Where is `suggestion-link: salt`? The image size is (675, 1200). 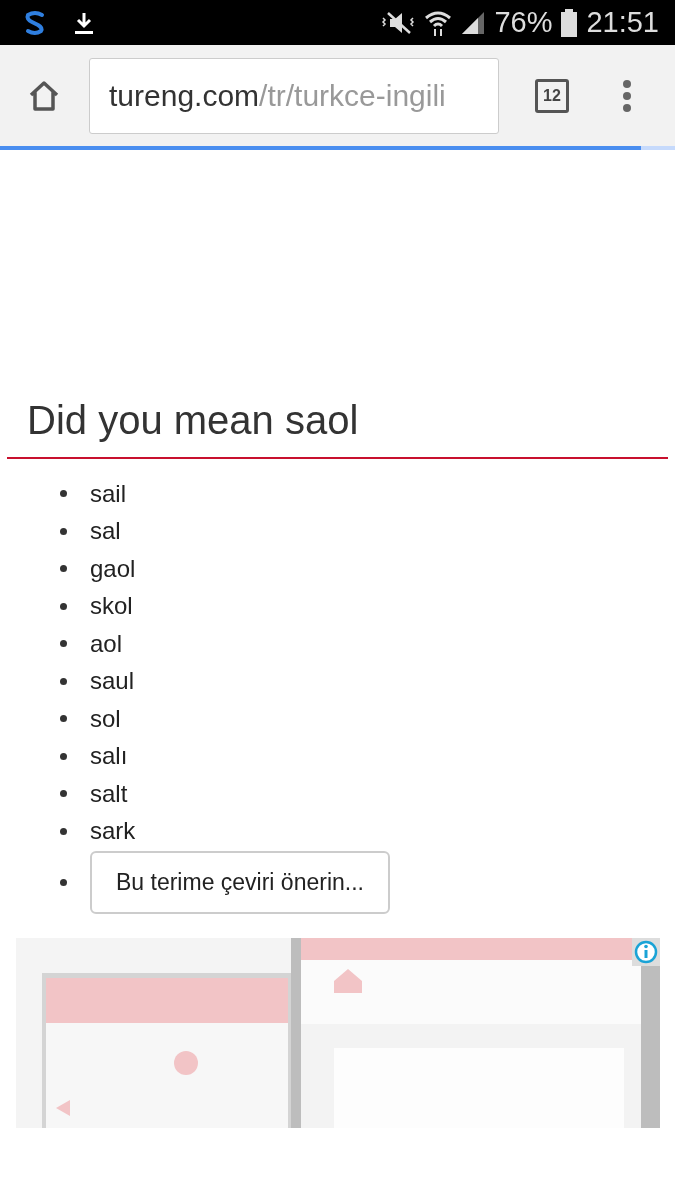 suggestion-link: salt is located at coordinates (109, 793).